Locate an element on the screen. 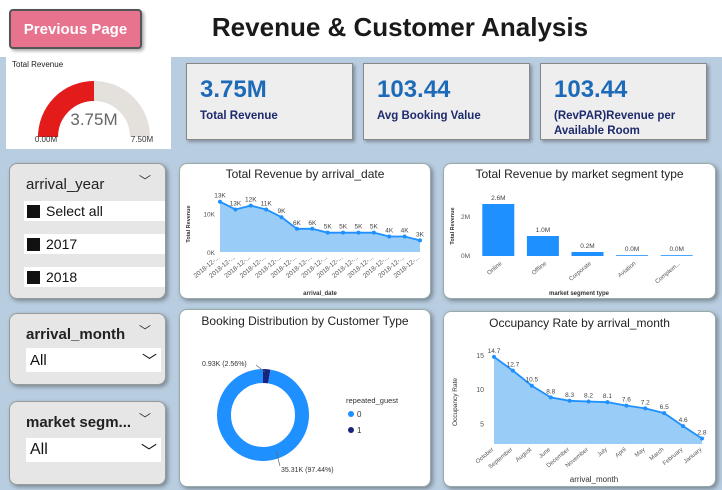 Image resolution: width=722 pixels, height=490 pixels. data-label: 7.6 is located at coordinates (626, 400).